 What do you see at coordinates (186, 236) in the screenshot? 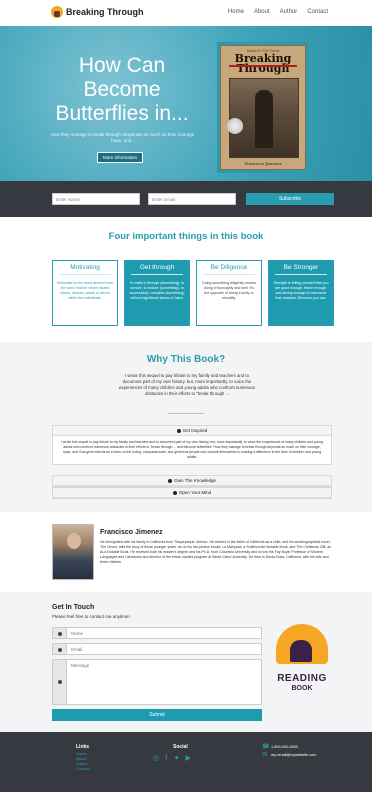
I see `section-title: Four important things in this book` at bounding box center [186, 236].